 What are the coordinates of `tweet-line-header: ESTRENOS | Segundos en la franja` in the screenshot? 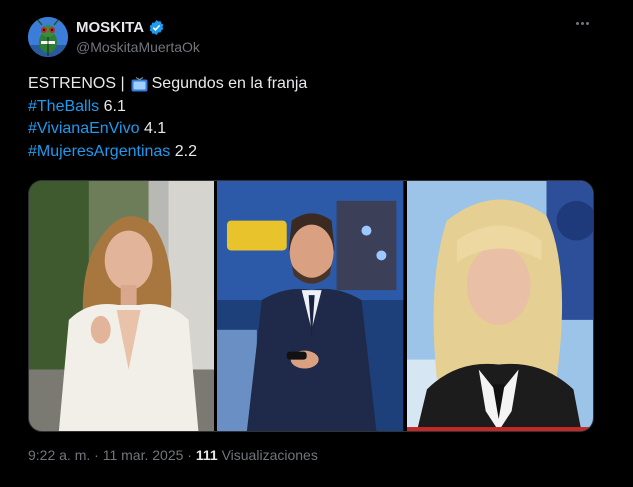 It's located at (167, 84).